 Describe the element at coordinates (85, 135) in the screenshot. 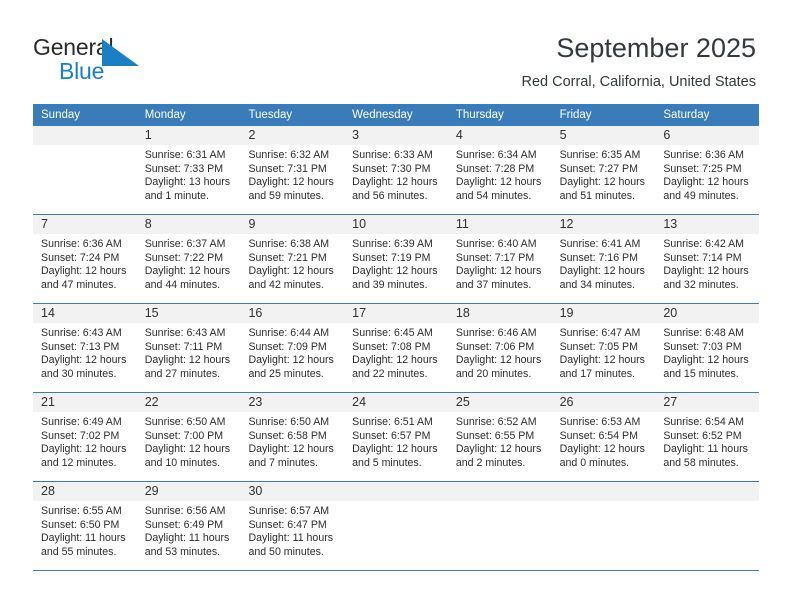

I see `day-number` at that location.